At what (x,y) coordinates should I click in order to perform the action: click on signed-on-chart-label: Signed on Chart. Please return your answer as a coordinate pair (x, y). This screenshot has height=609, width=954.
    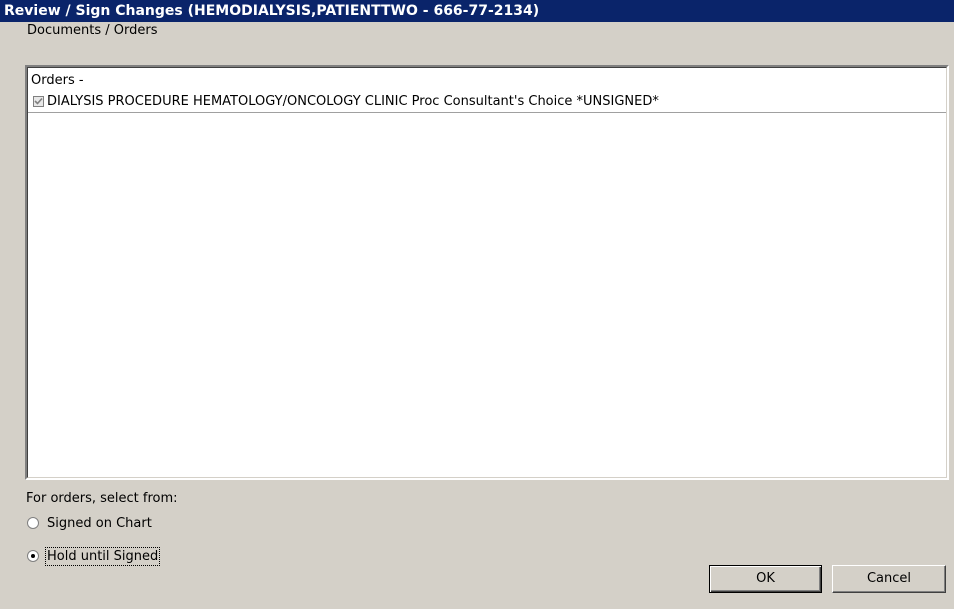
    Looking at the image, I should click on (99, 523).